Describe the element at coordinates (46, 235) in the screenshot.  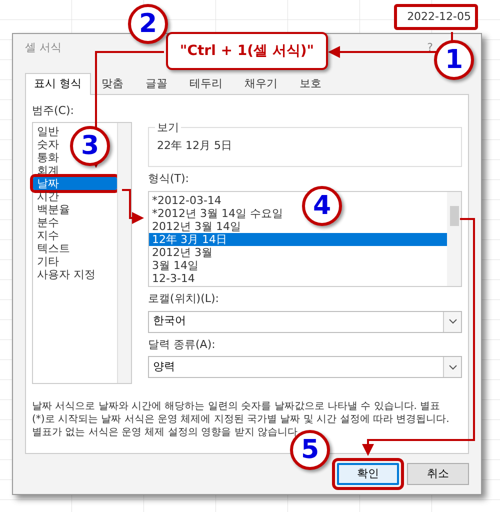
I see `category-item: 지수` at that location.